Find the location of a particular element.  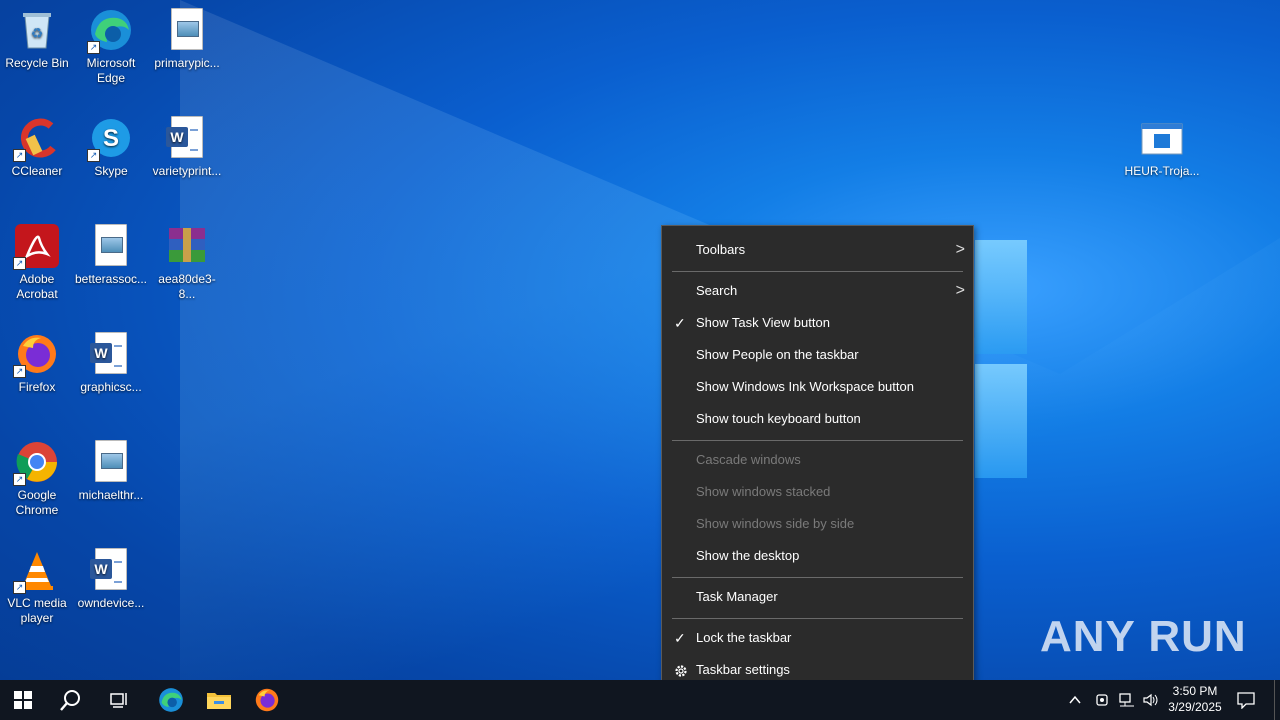

menu-item-show-desktop: Show the desktop is located at coordinates (817, 556).